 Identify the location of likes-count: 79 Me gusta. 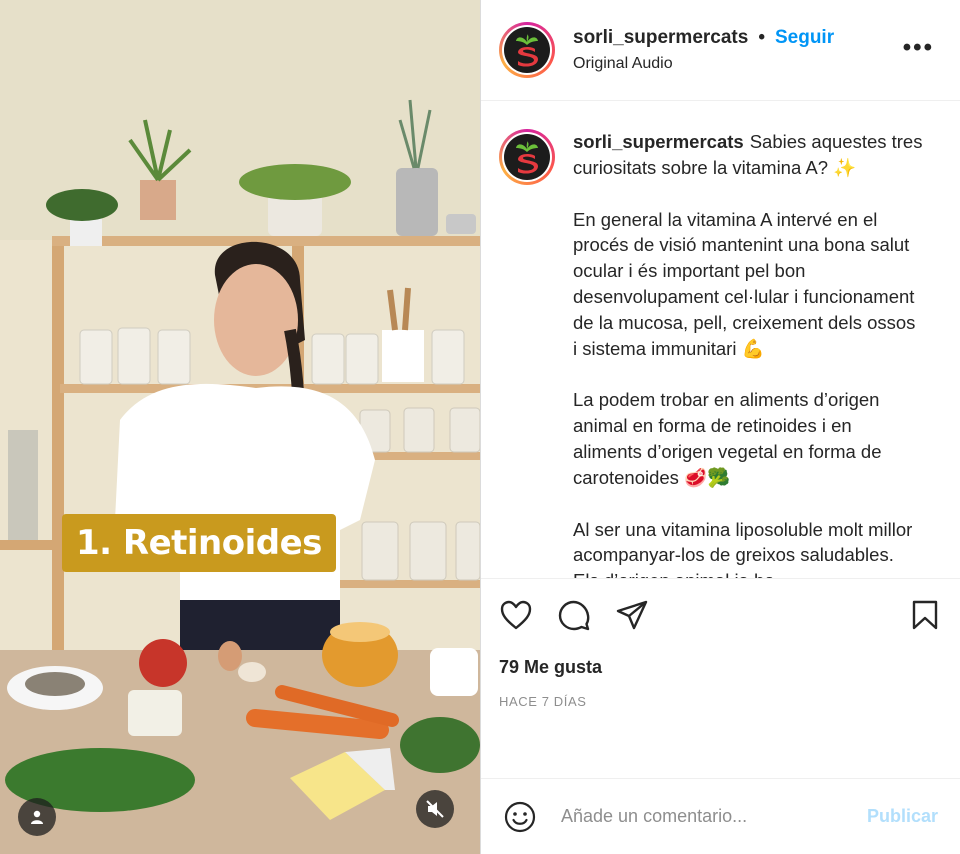
(720, 667).